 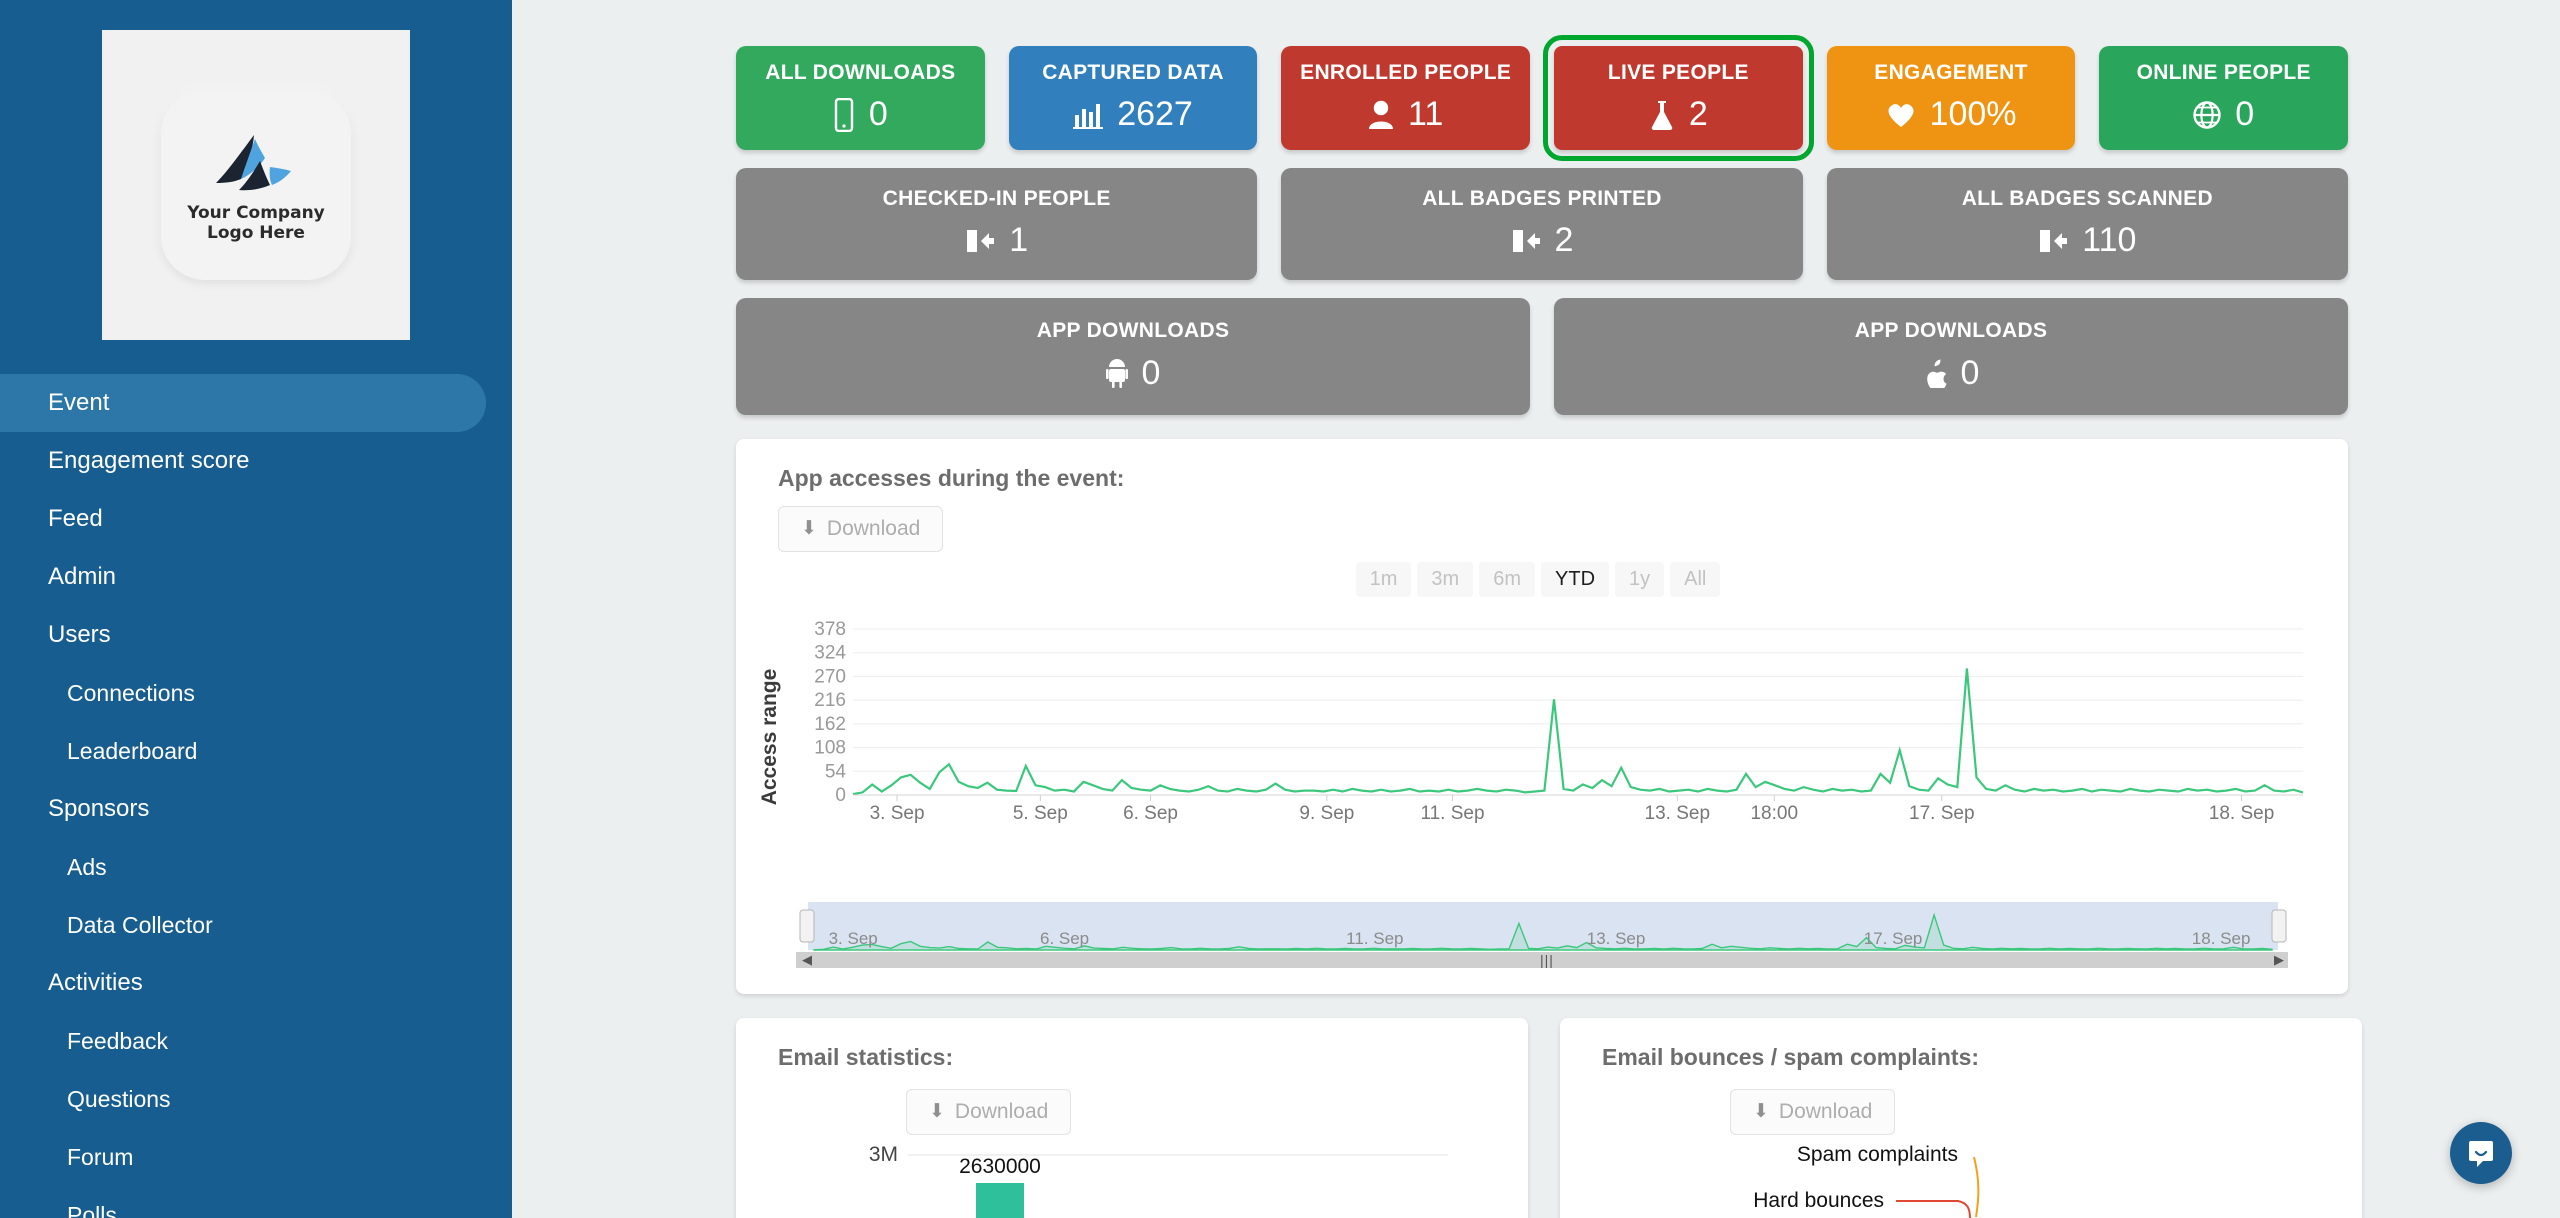 I want to click on range-button-3m: 3m, so click(x=1445, y=579).